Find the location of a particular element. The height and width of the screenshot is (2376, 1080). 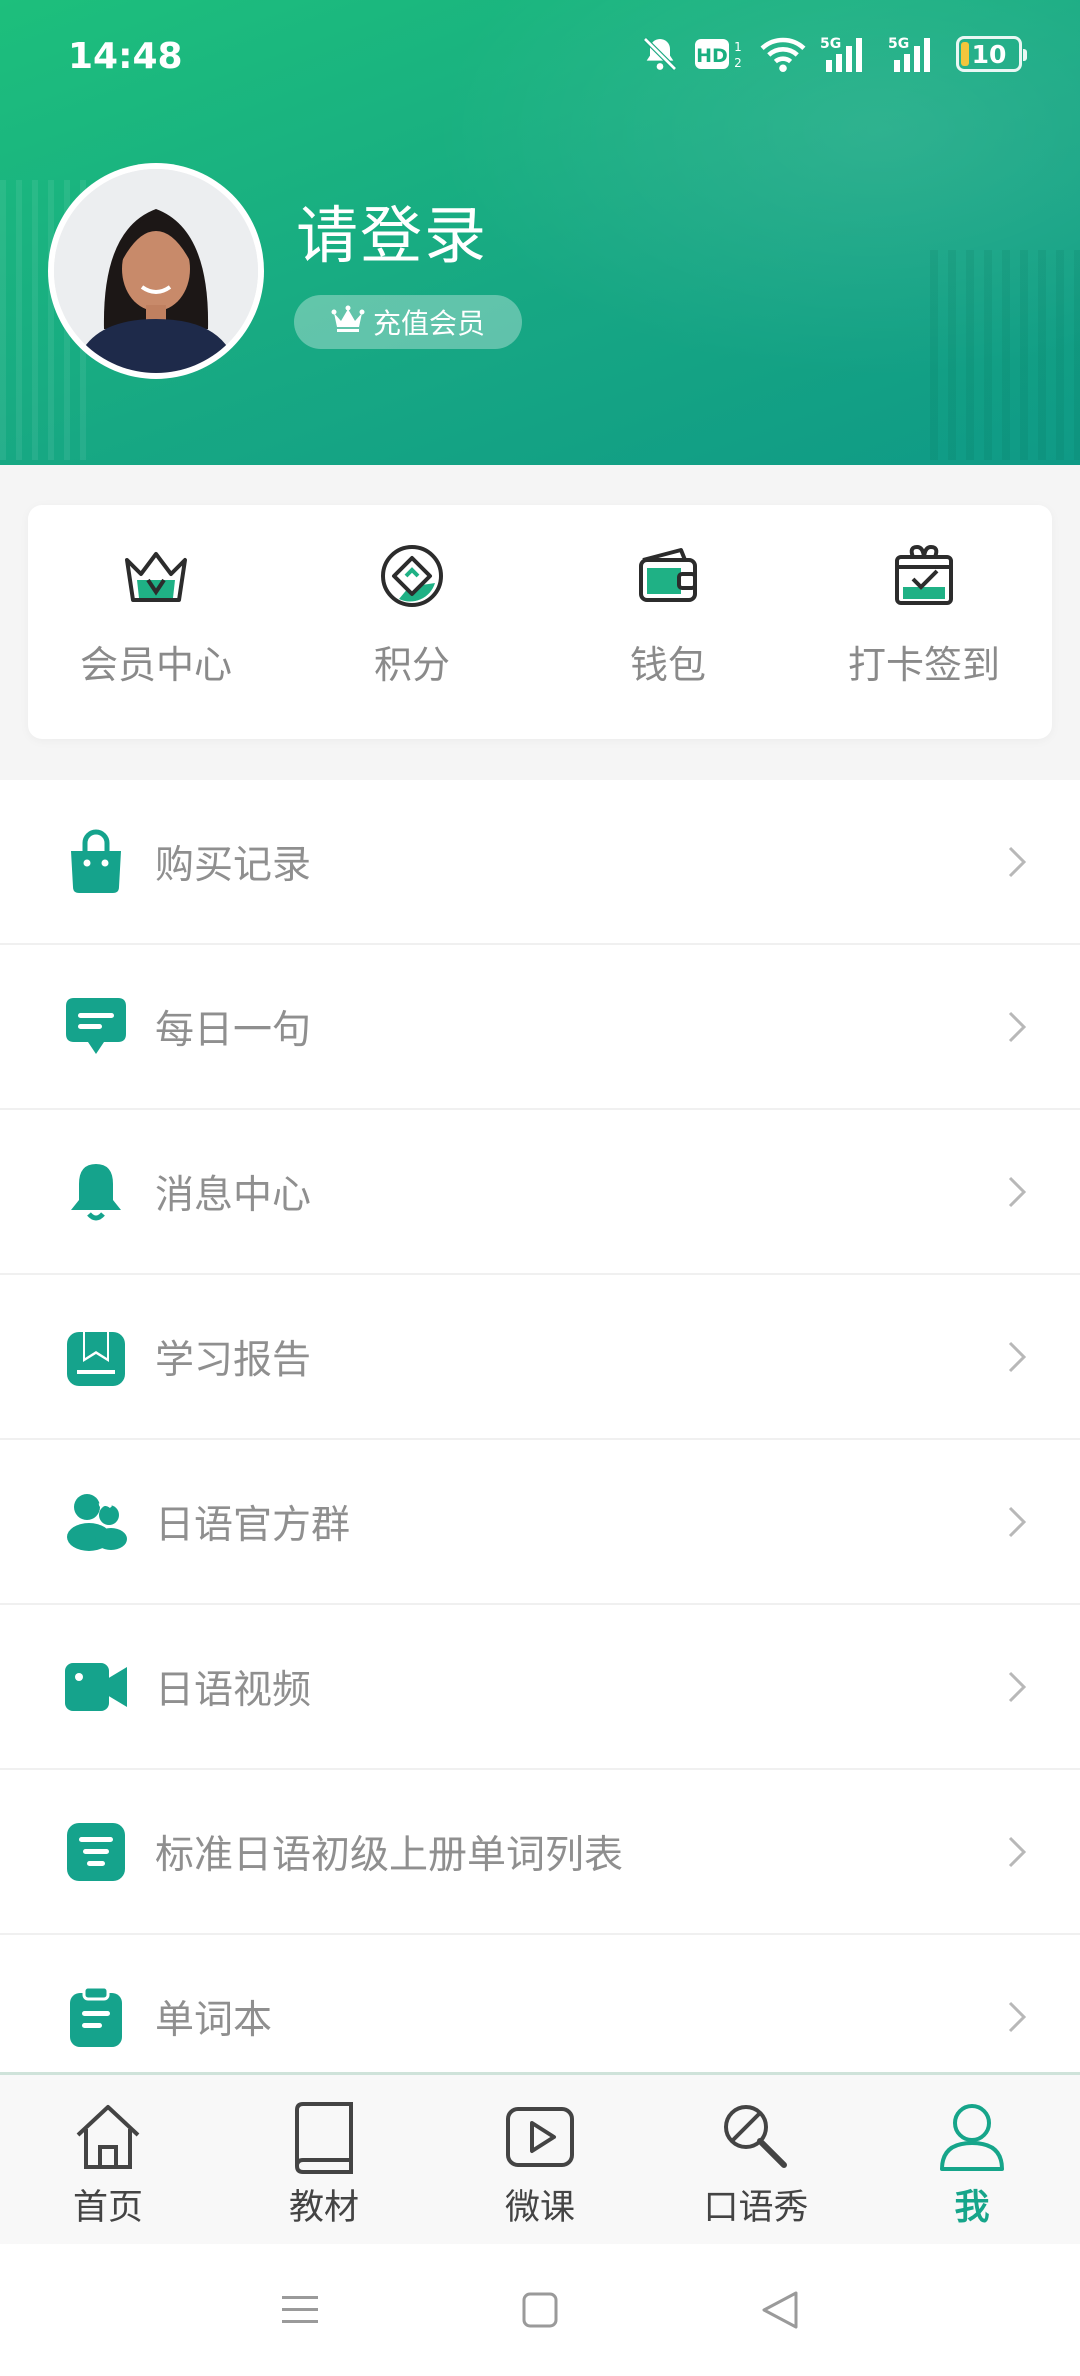

menu-label: 标准日语初级上册单词列表 is located at coordinates (389, 1855).